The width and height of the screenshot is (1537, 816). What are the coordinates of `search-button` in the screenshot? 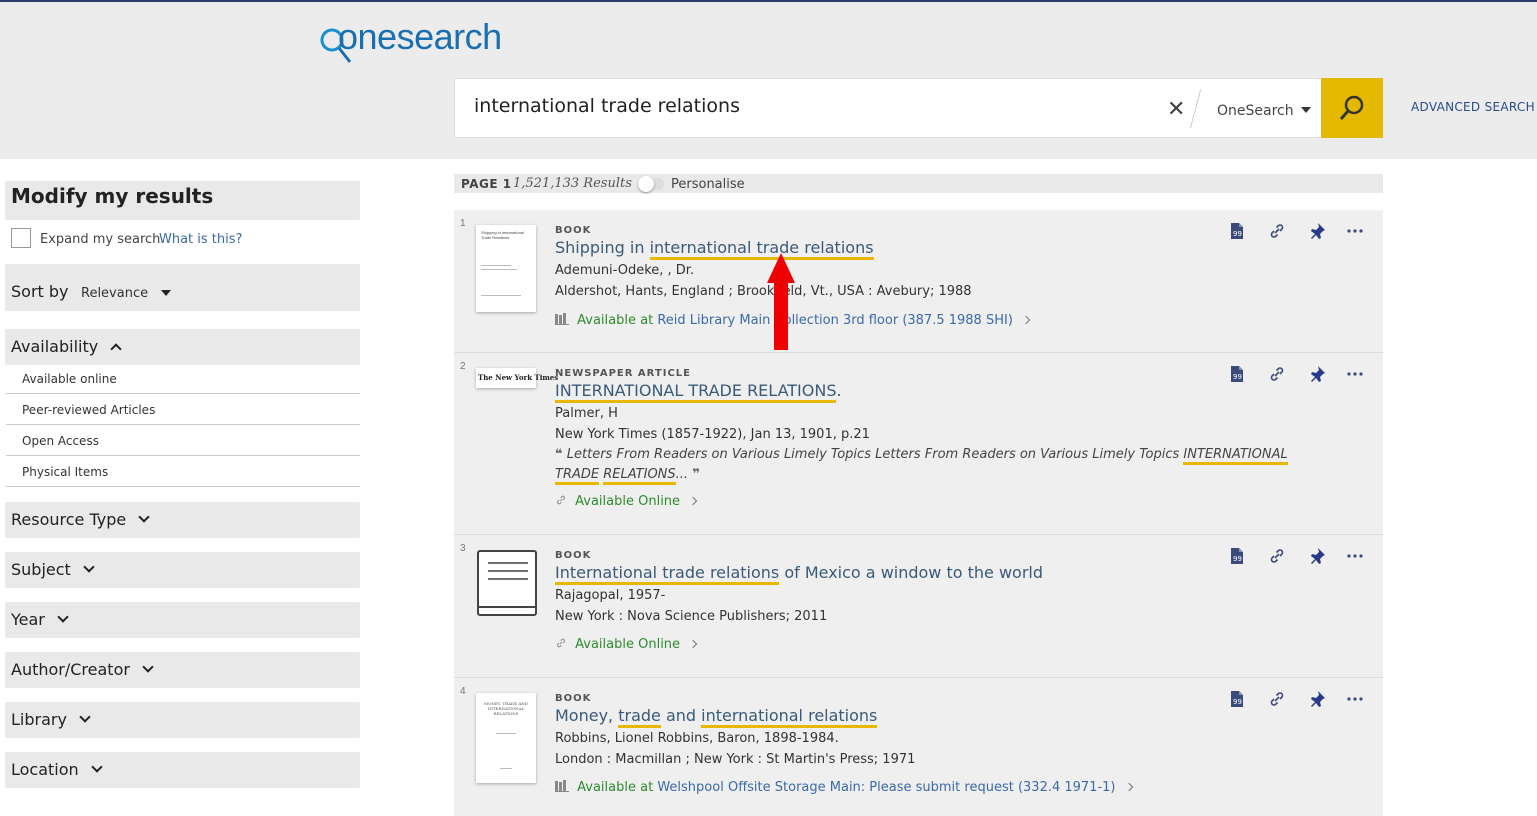 It's located at (1352, 108).